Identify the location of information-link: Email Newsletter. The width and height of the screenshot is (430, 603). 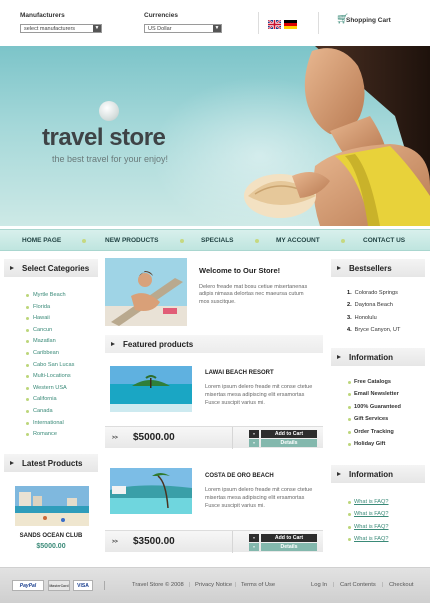
(374, 397).